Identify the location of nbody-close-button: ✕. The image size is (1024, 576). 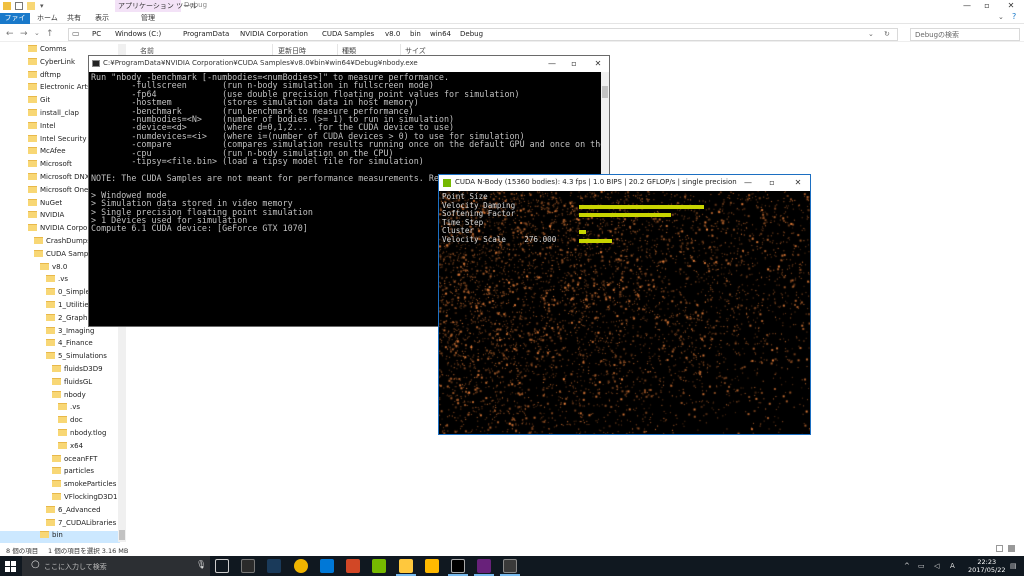
(798, 183).